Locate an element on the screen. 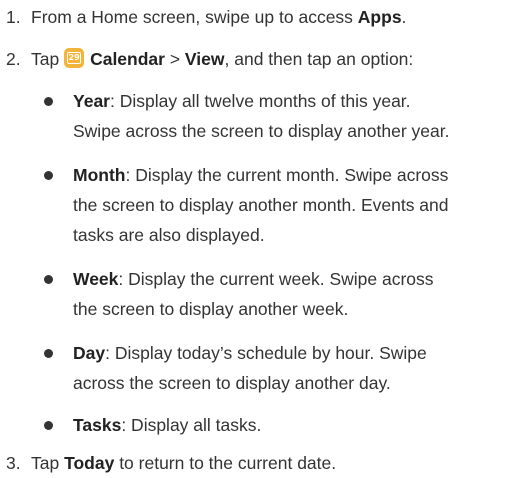 This screenshot has height=478, width=524. calendar-icon-date: 29 is located at coordinates (74, 57).